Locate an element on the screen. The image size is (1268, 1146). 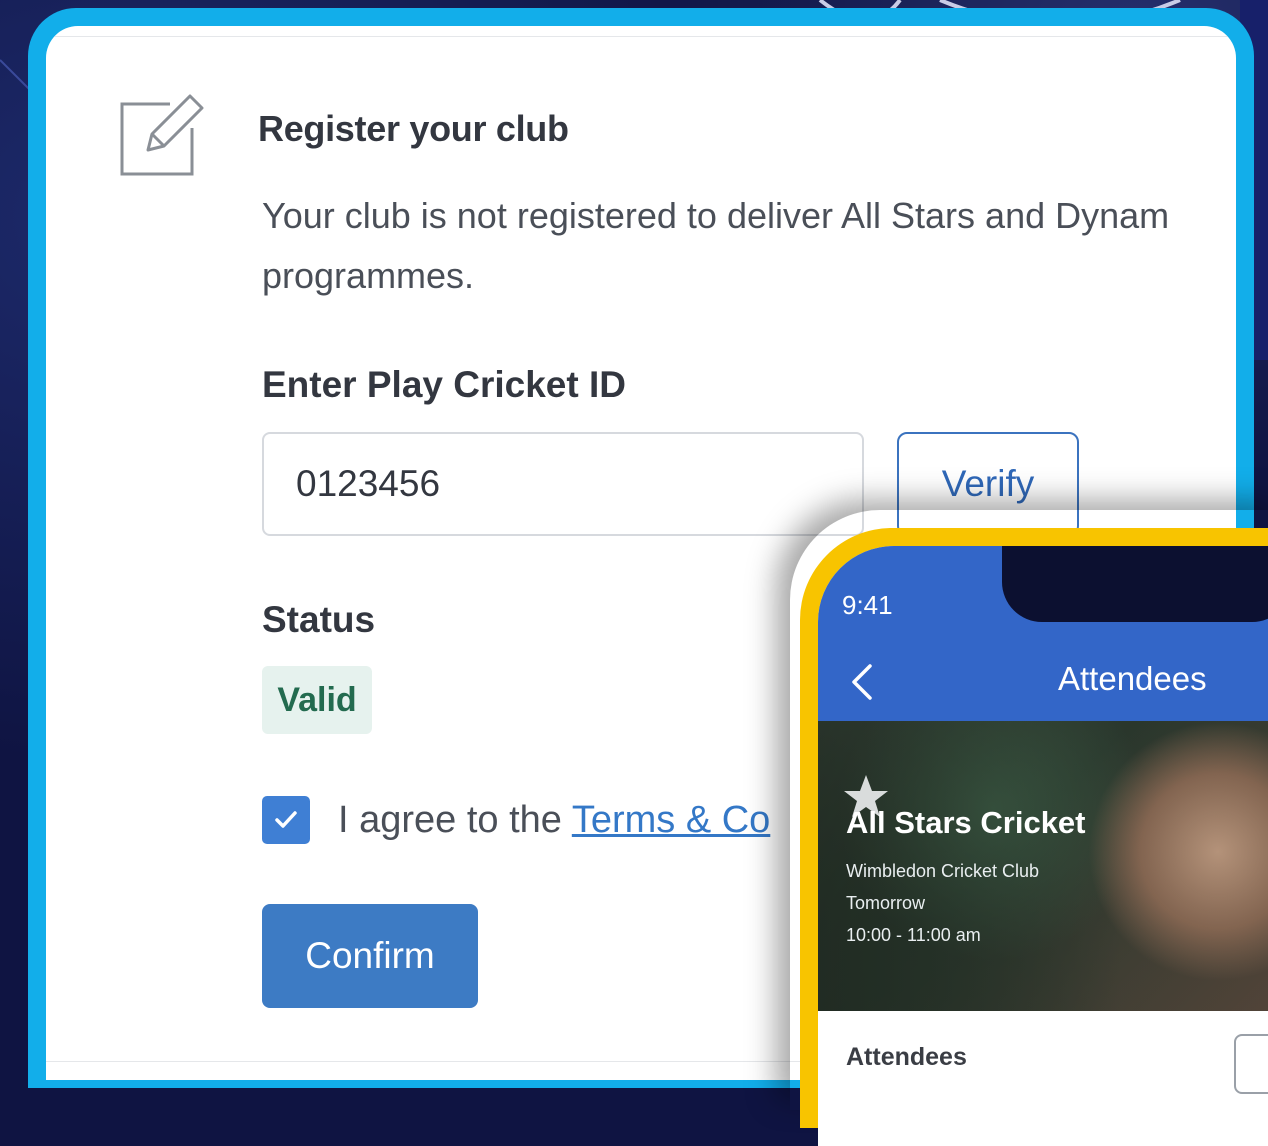
checkmark-icon is located at coordinates (286, 819).